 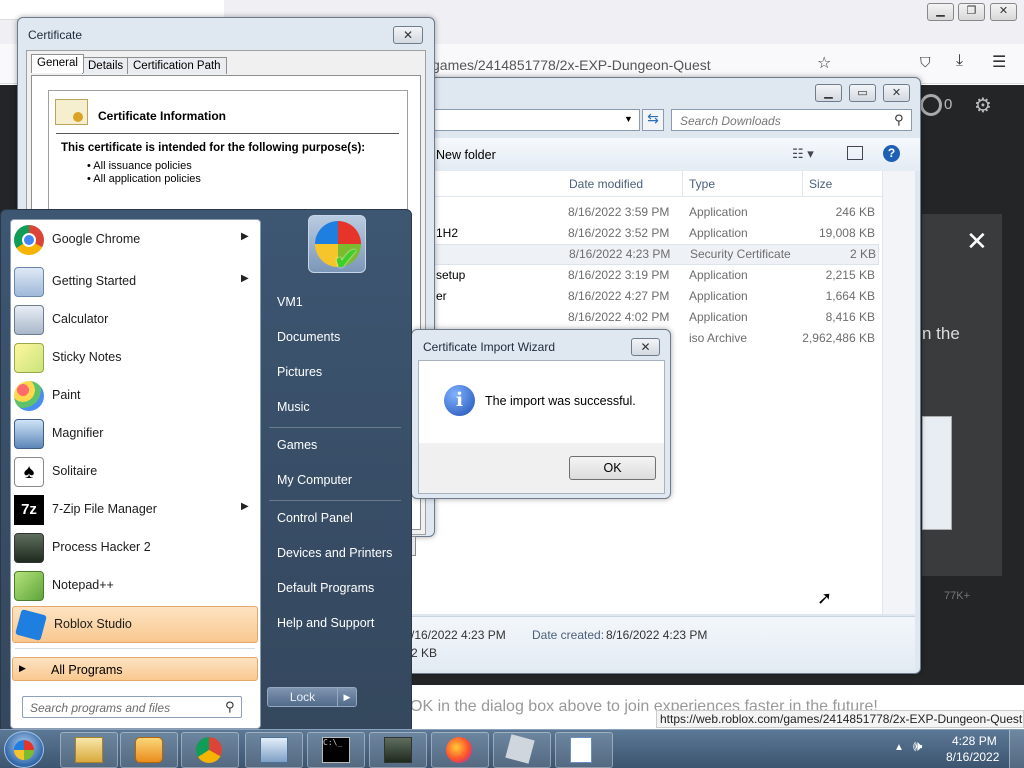 What do you see at coordinates (571, 65) in the screenshot?
I see `url-bar: games/2414851778/2x-EXP-Dungeon-Quest` at bounding box center [571, 65].